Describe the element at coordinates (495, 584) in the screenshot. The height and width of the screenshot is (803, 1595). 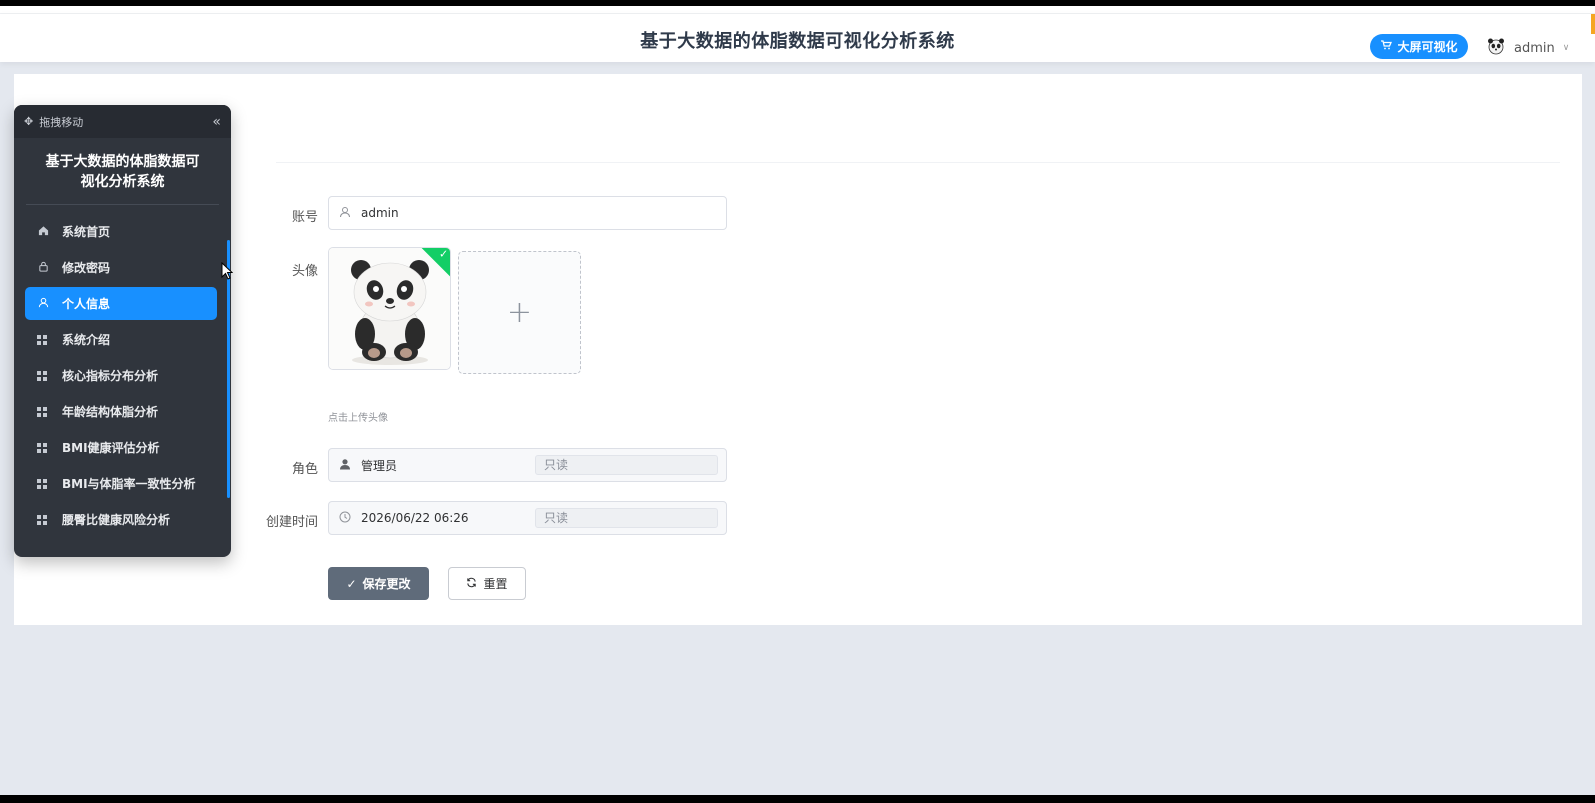
I see `reset-label: 重置` at that location.